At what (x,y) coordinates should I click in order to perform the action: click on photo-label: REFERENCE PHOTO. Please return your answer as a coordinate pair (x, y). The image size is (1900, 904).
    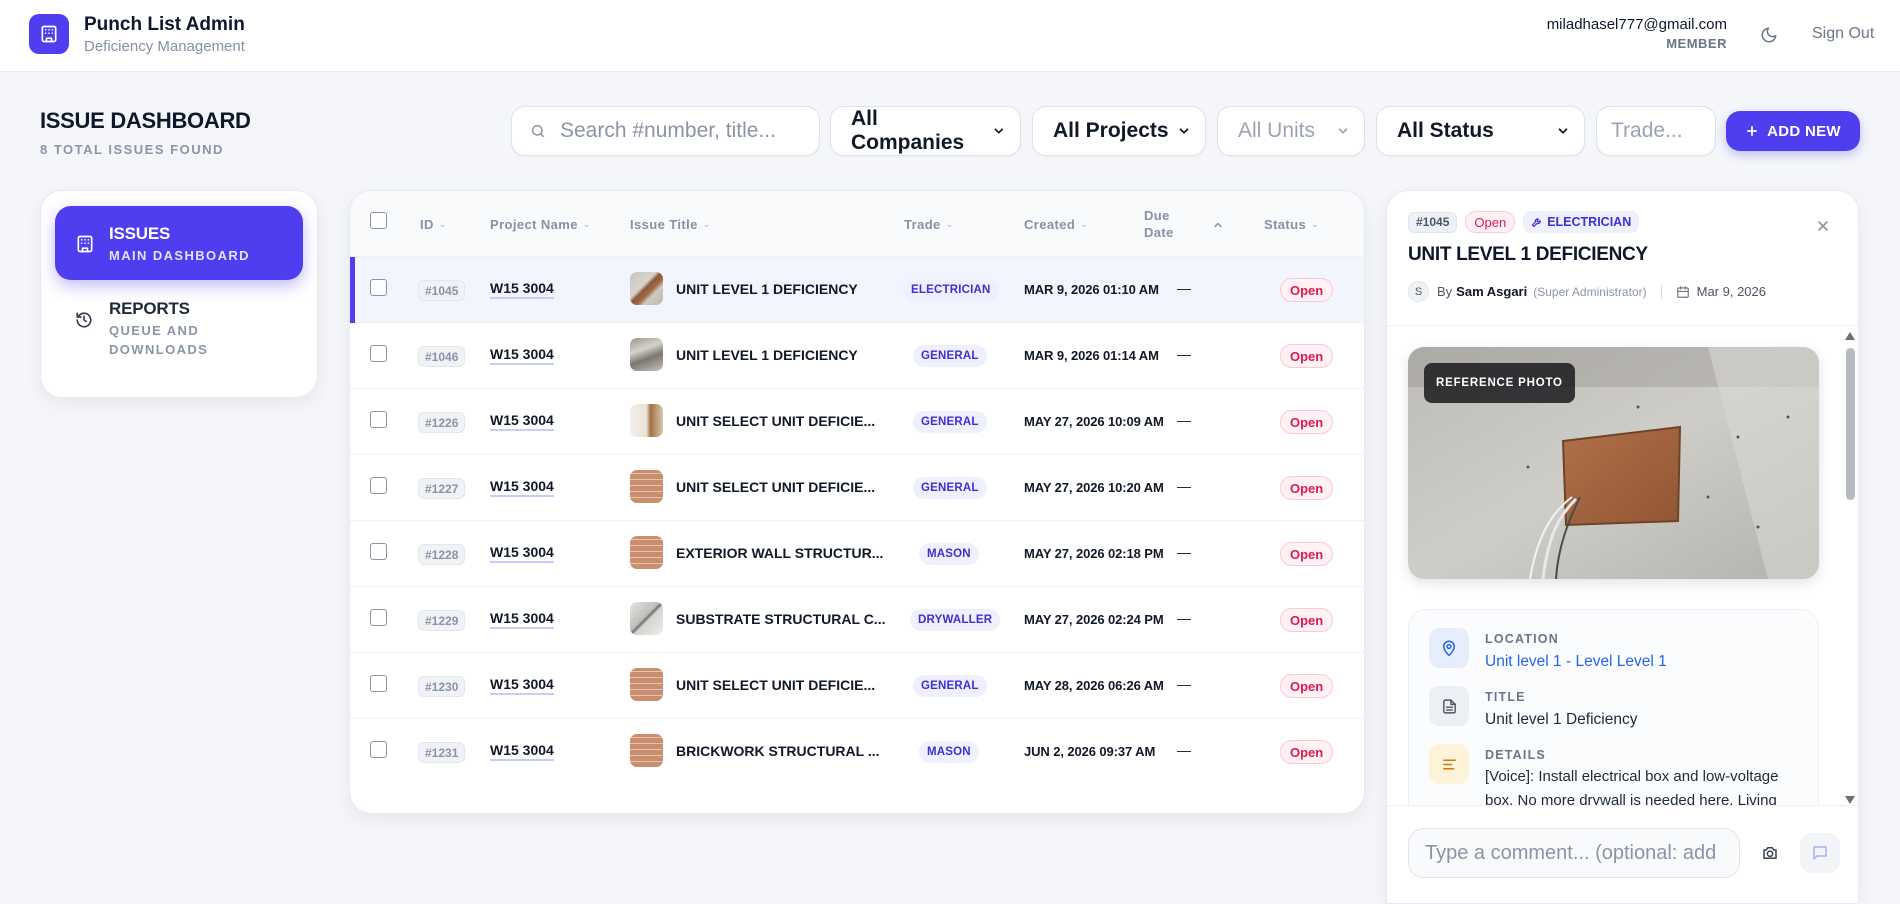
    Looking at the image, I should click on (1499, 383).